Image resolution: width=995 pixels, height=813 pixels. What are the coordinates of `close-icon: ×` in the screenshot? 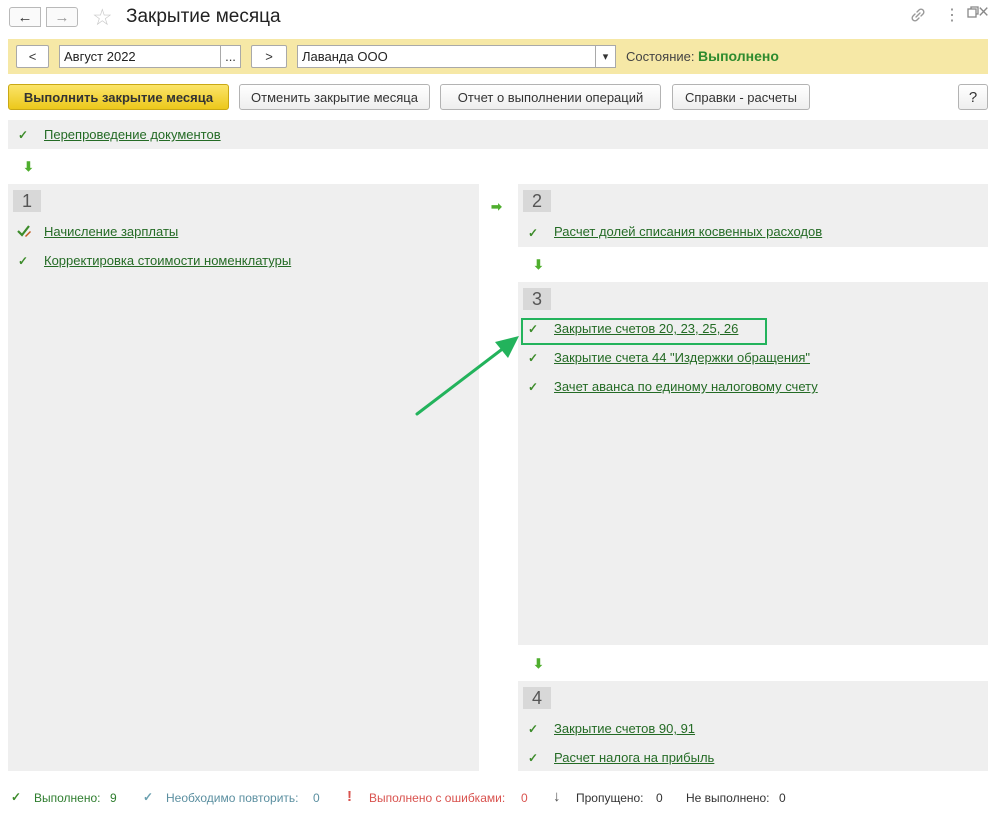 It's located at (983, 13).